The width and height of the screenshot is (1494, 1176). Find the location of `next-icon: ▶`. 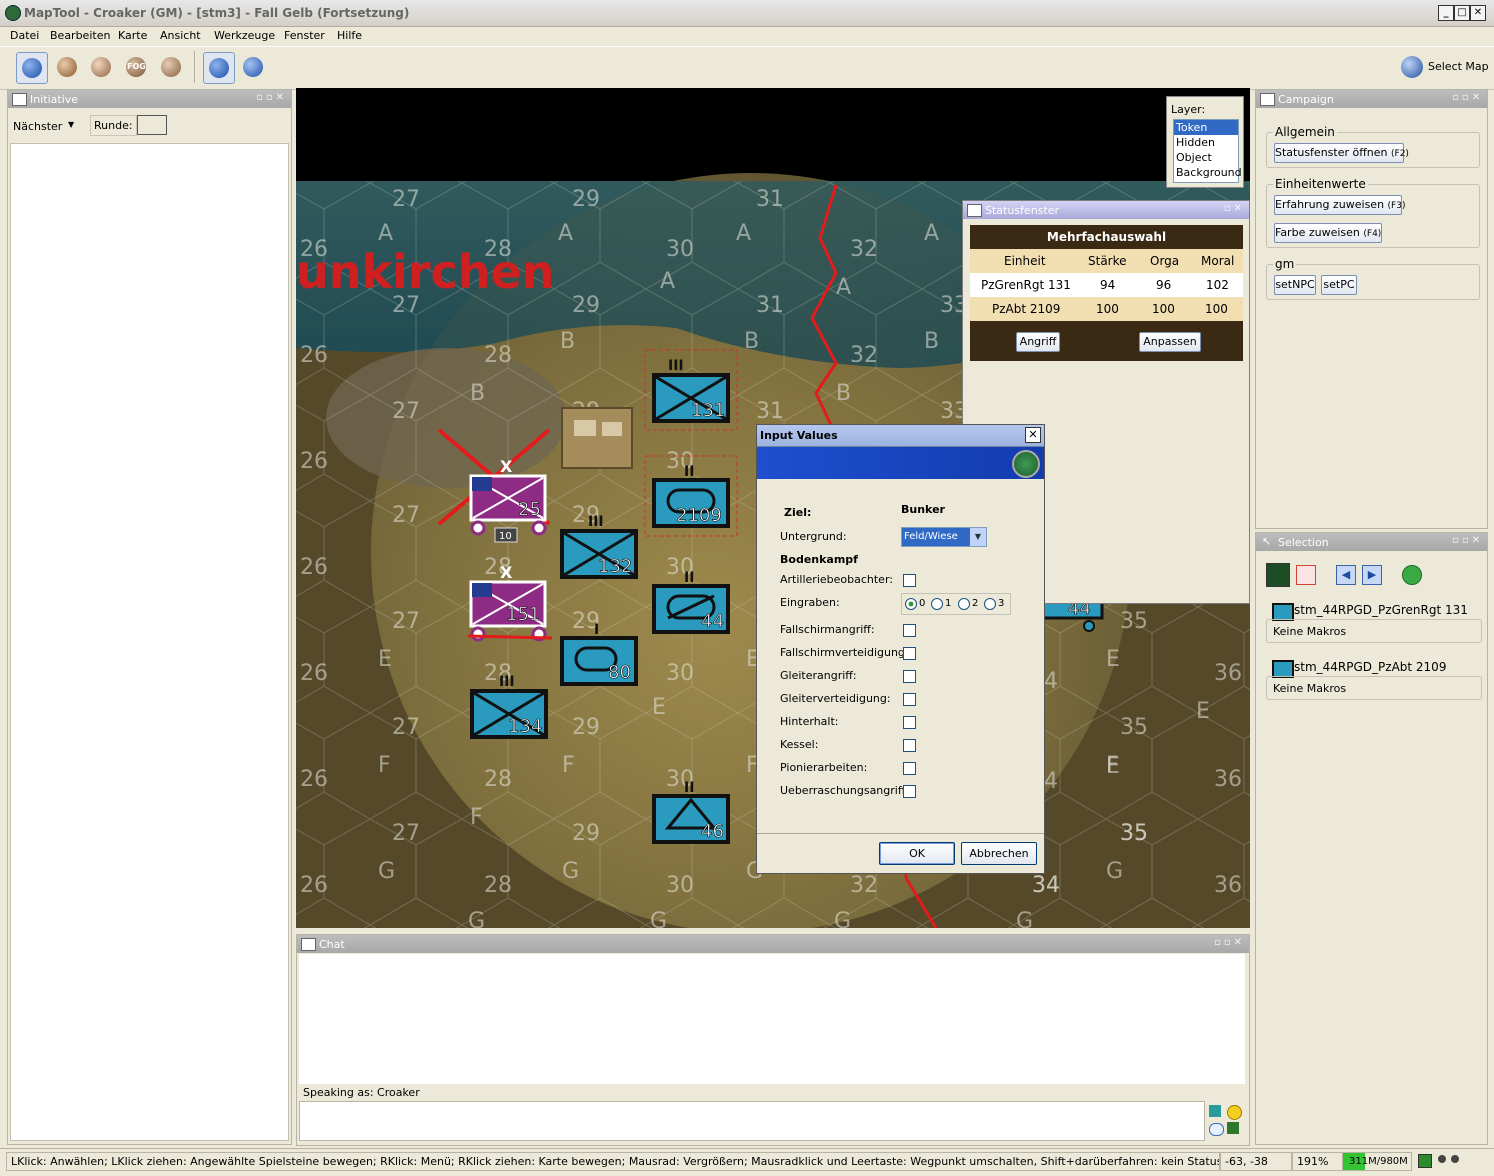

next-icon: ▶ is located at coordinates (1372, 575).